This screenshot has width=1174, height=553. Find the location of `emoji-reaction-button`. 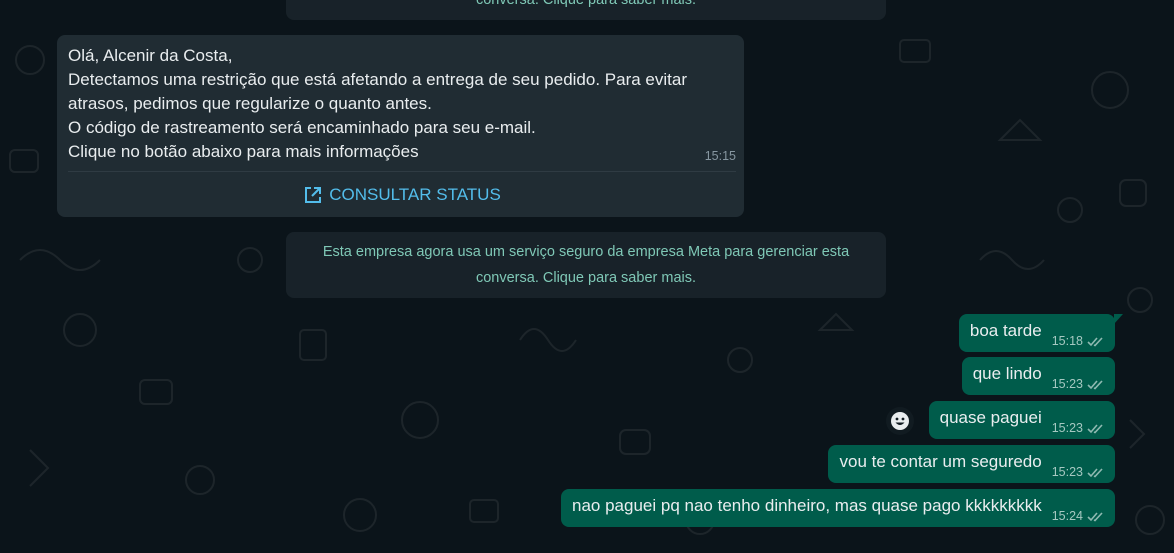

emoji-reaction-button is located at coordinates (900, 421).